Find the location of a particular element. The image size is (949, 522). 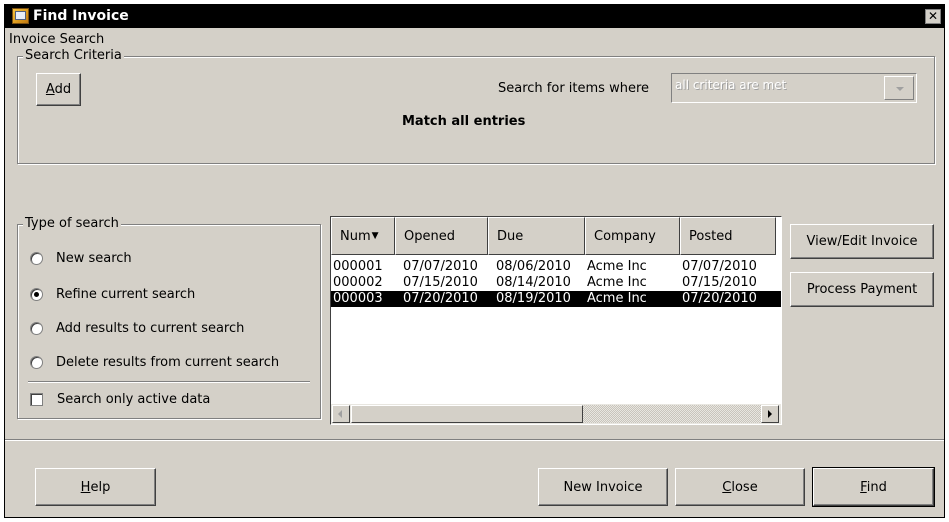

new-invoice-label: New Invoice is located at coordinates (603, 487).